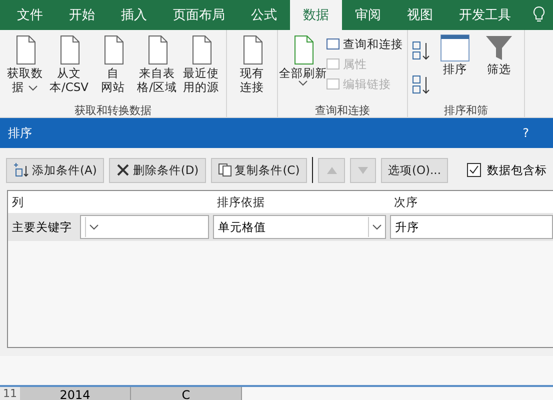  I want to click on ribbon-button: 获取数 据, so click(25, 67).